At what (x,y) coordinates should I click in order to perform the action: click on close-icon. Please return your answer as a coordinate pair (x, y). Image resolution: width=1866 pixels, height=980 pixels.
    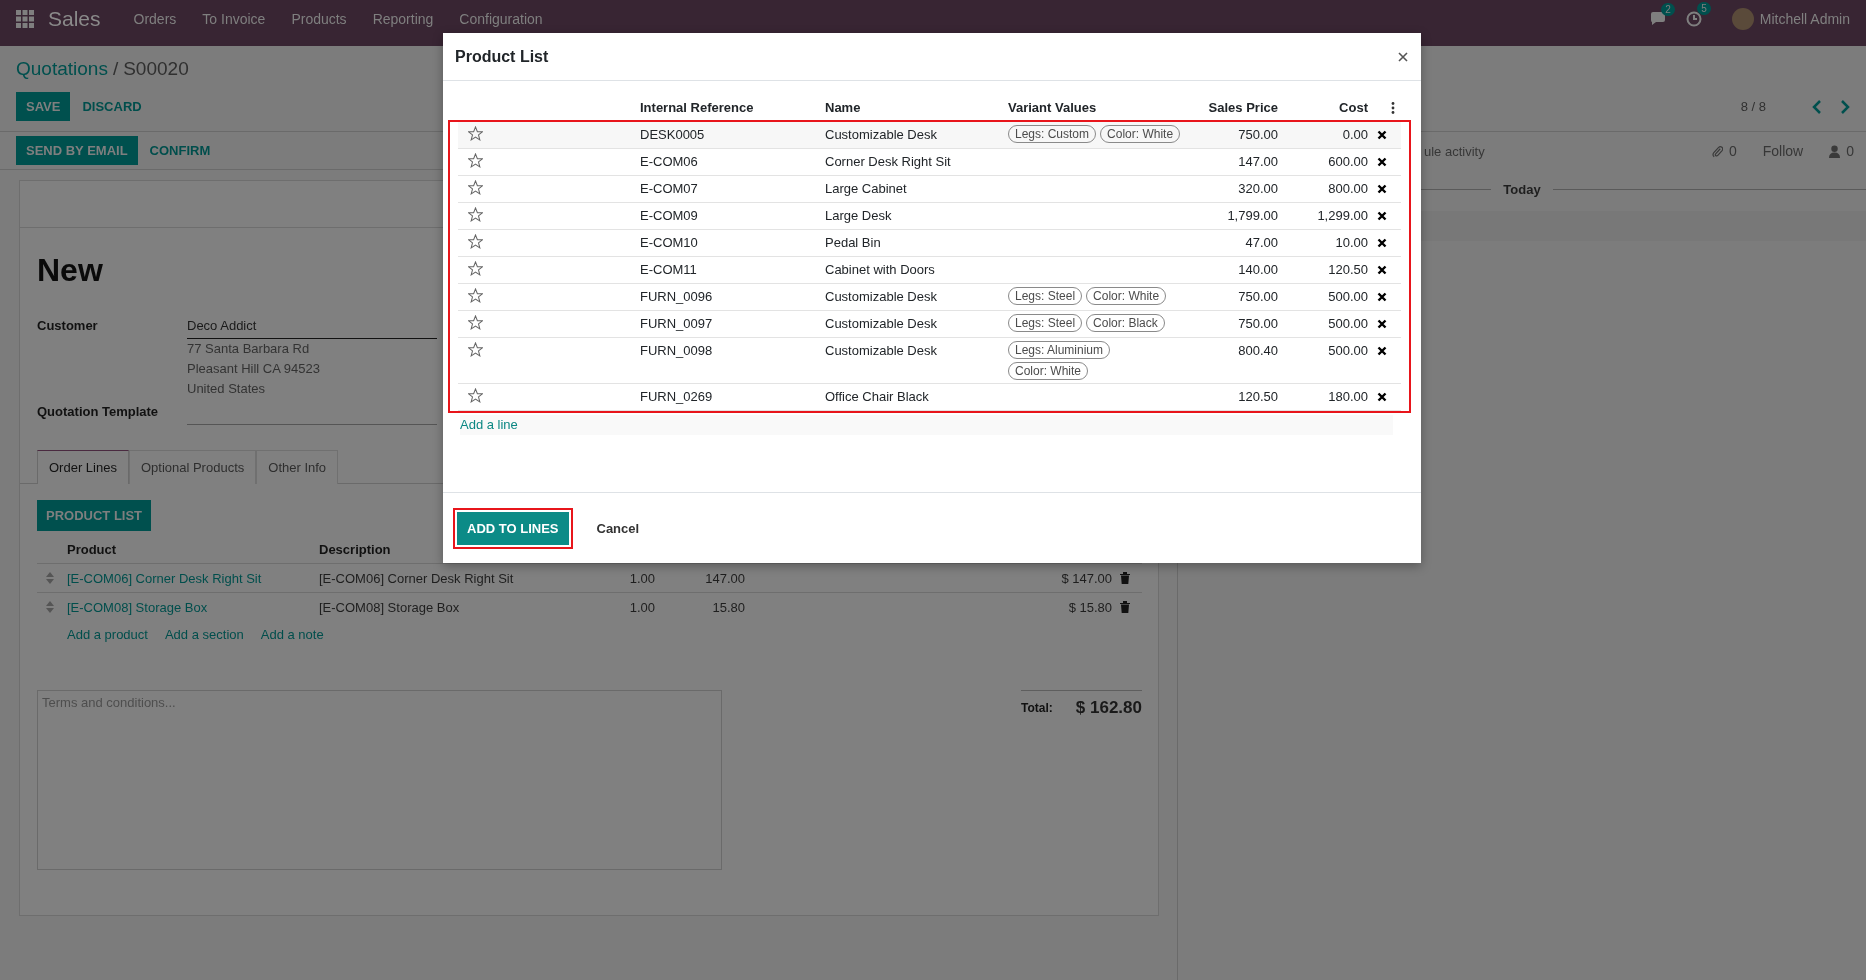
    Looking at the image, I should click on (1403, 56).